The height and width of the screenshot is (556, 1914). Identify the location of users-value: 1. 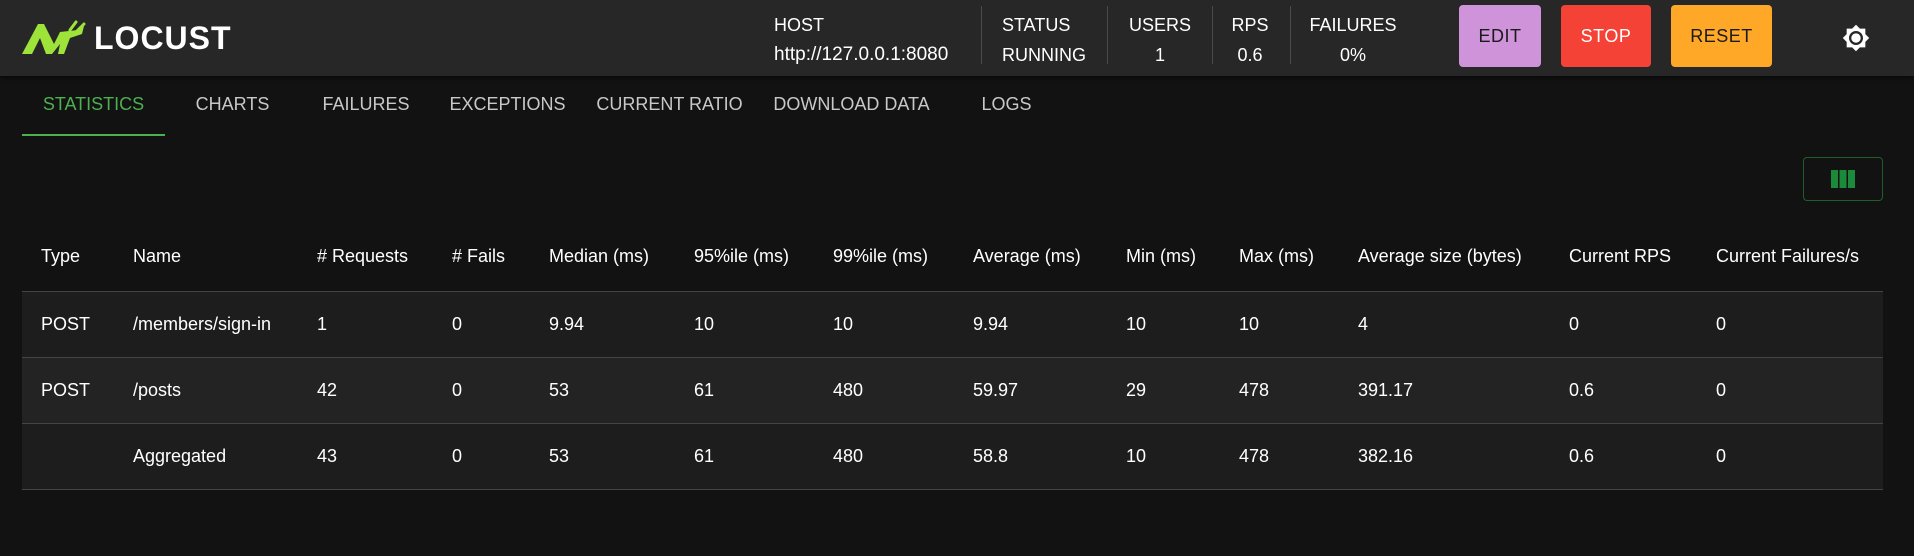
(1159, 55).